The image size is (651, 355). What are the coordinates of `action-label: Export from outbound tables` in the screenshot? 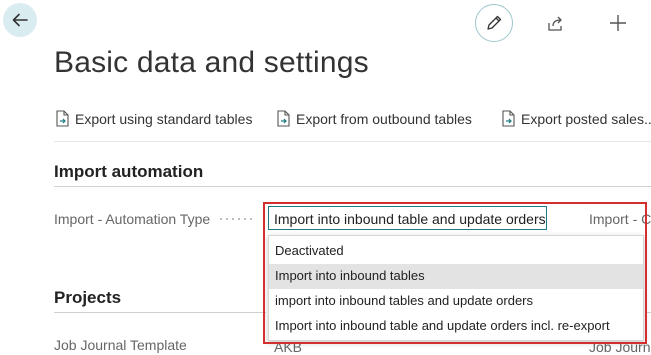 It's located at (384, 119).